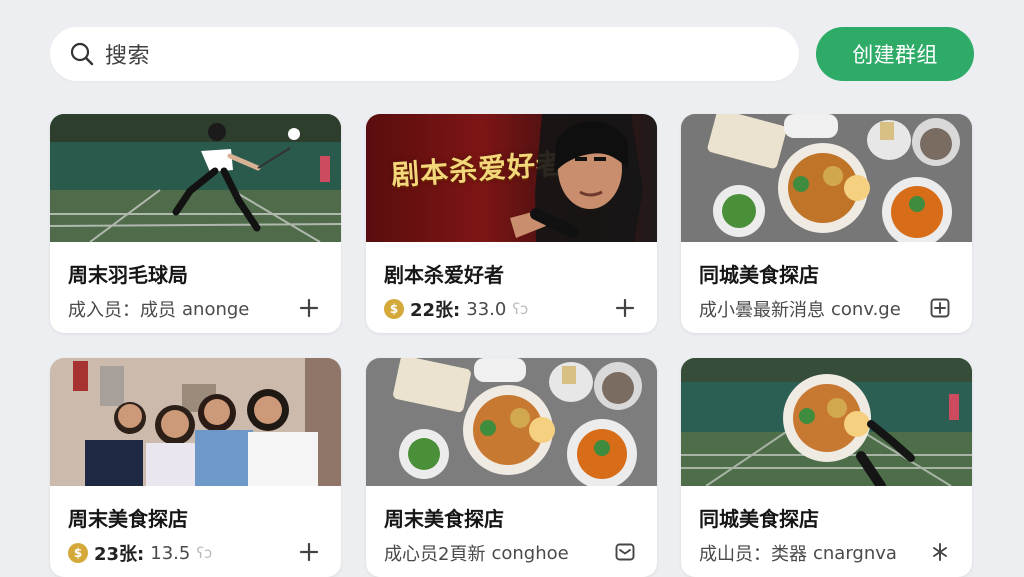 This screenshot has width=1024, height=577. I want to click on group-meta: 成心员2頁新 conghoe, so click(476, 553).